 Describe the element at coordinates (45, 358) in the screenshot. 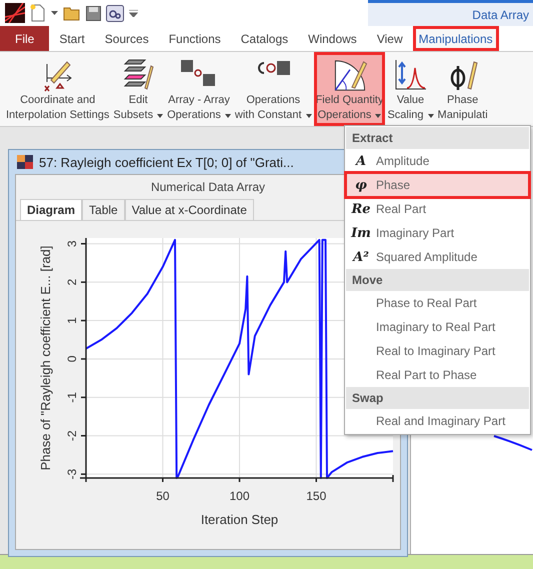

I see `y-axis-label: Phase of "Rayleigh coefficient E... [rad]` at that location.